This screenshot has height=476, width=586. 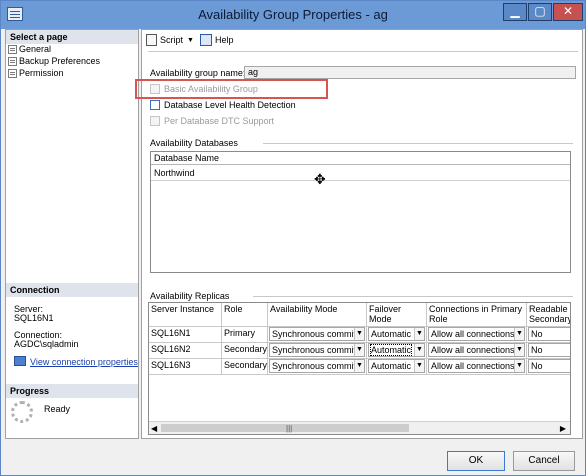 What do you see at coordinates (57, 409) in the screenshot?
I see `progress-status: Ready` at bounding box center [57, 409].